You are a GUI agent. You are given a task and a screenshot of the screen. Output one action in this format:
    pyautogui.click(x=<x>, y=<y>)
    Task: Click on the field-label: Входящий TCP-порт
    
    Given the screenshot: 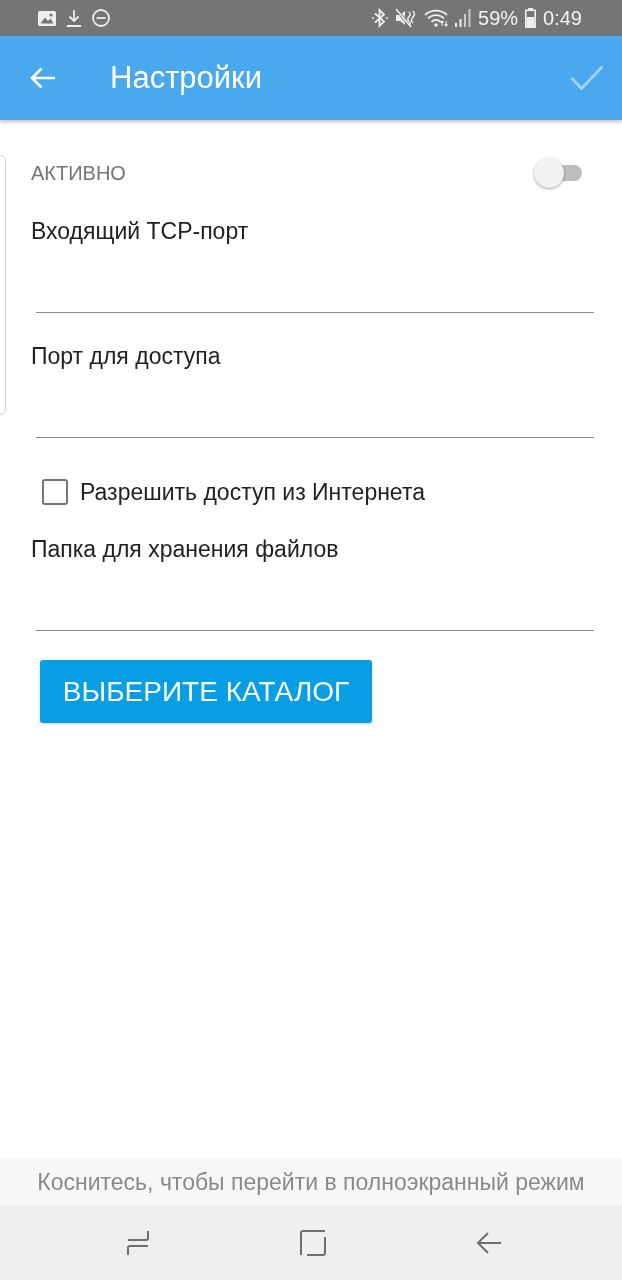 What is the action you would take?
    pyautogui.click(x=140, y=231)
    